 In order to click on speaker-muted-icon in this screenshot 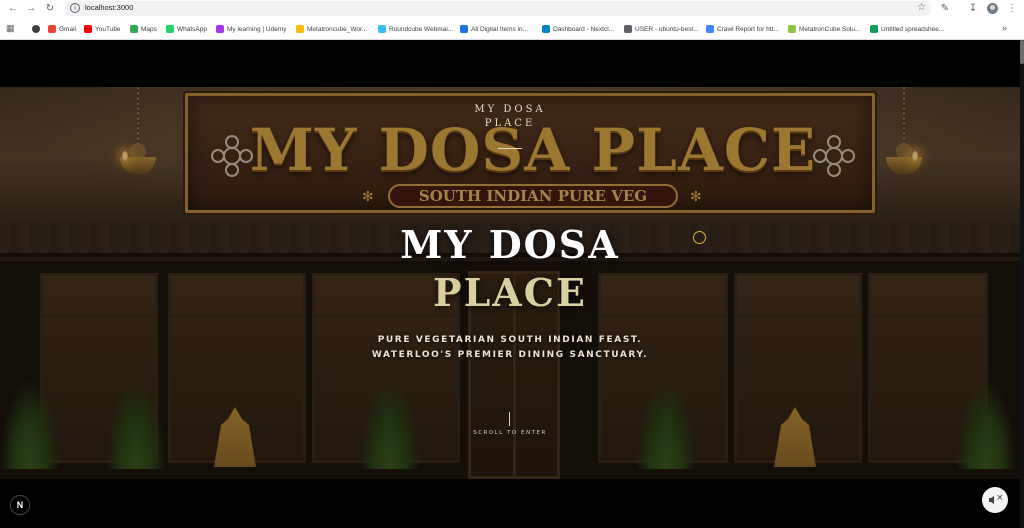, I will do `click(991, 500)`.